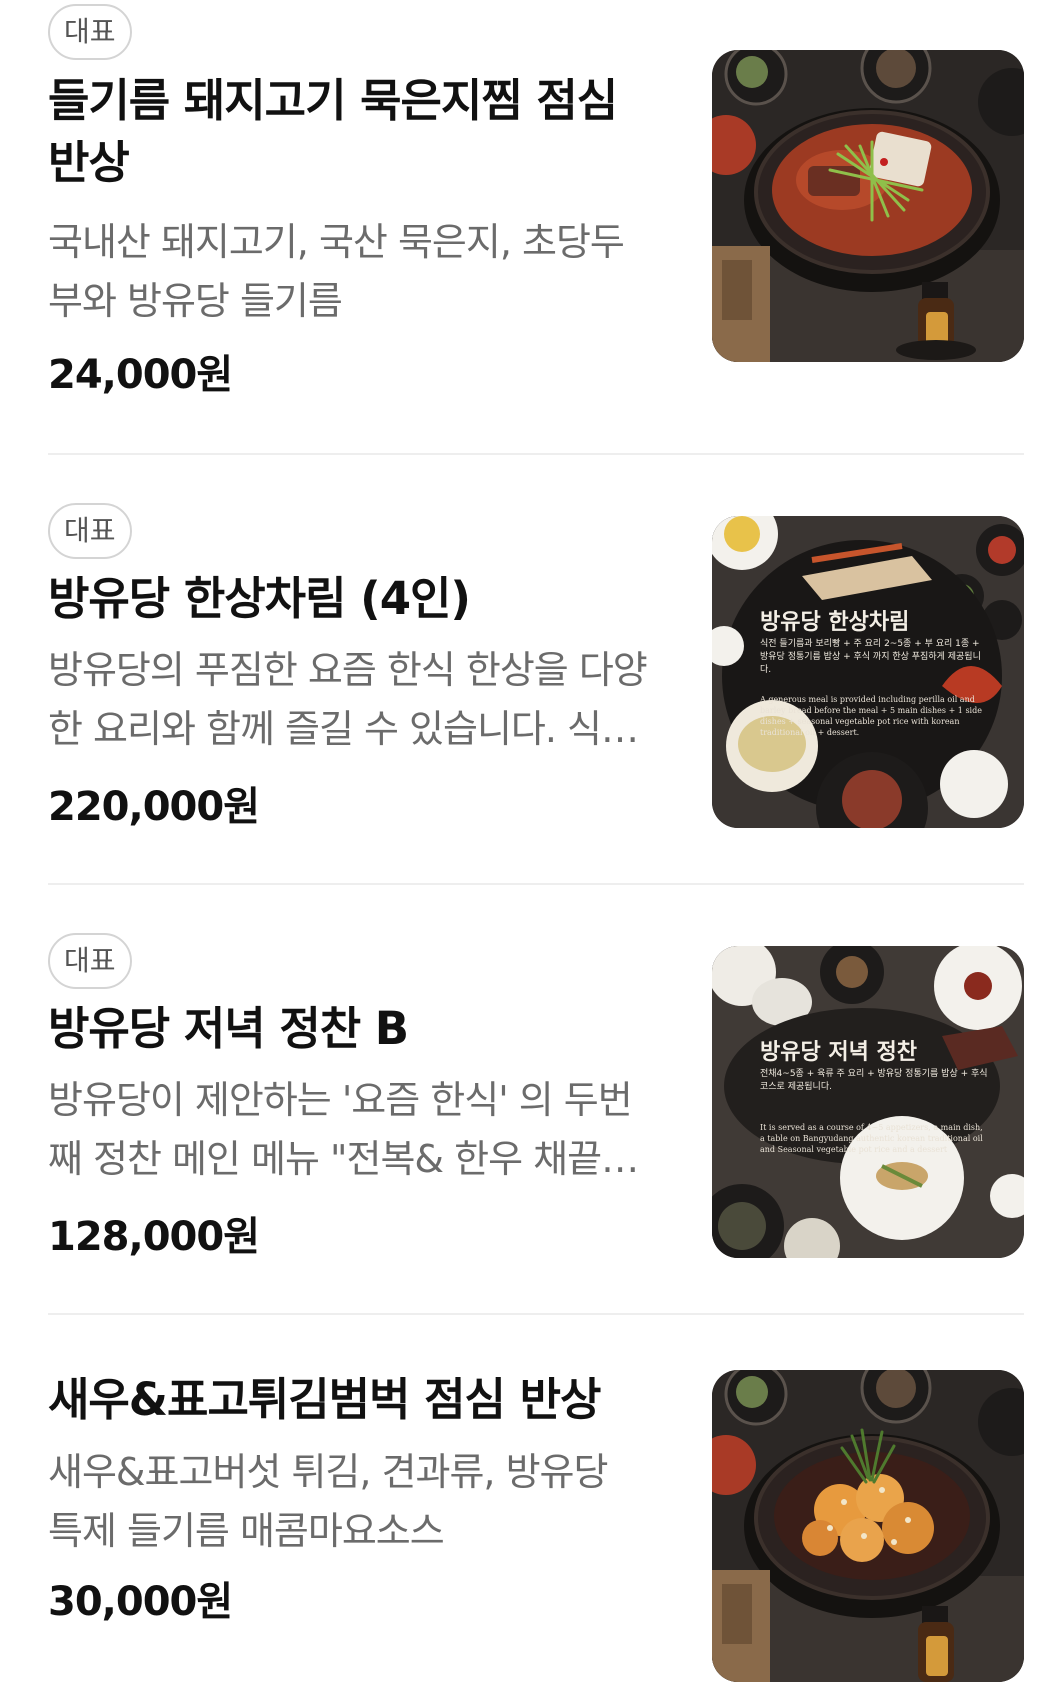  I want to click on menu-description: 국내산 돼지고기, 국산 묵은지, 초당두부와 방유당 들기름, so click(336, 271).